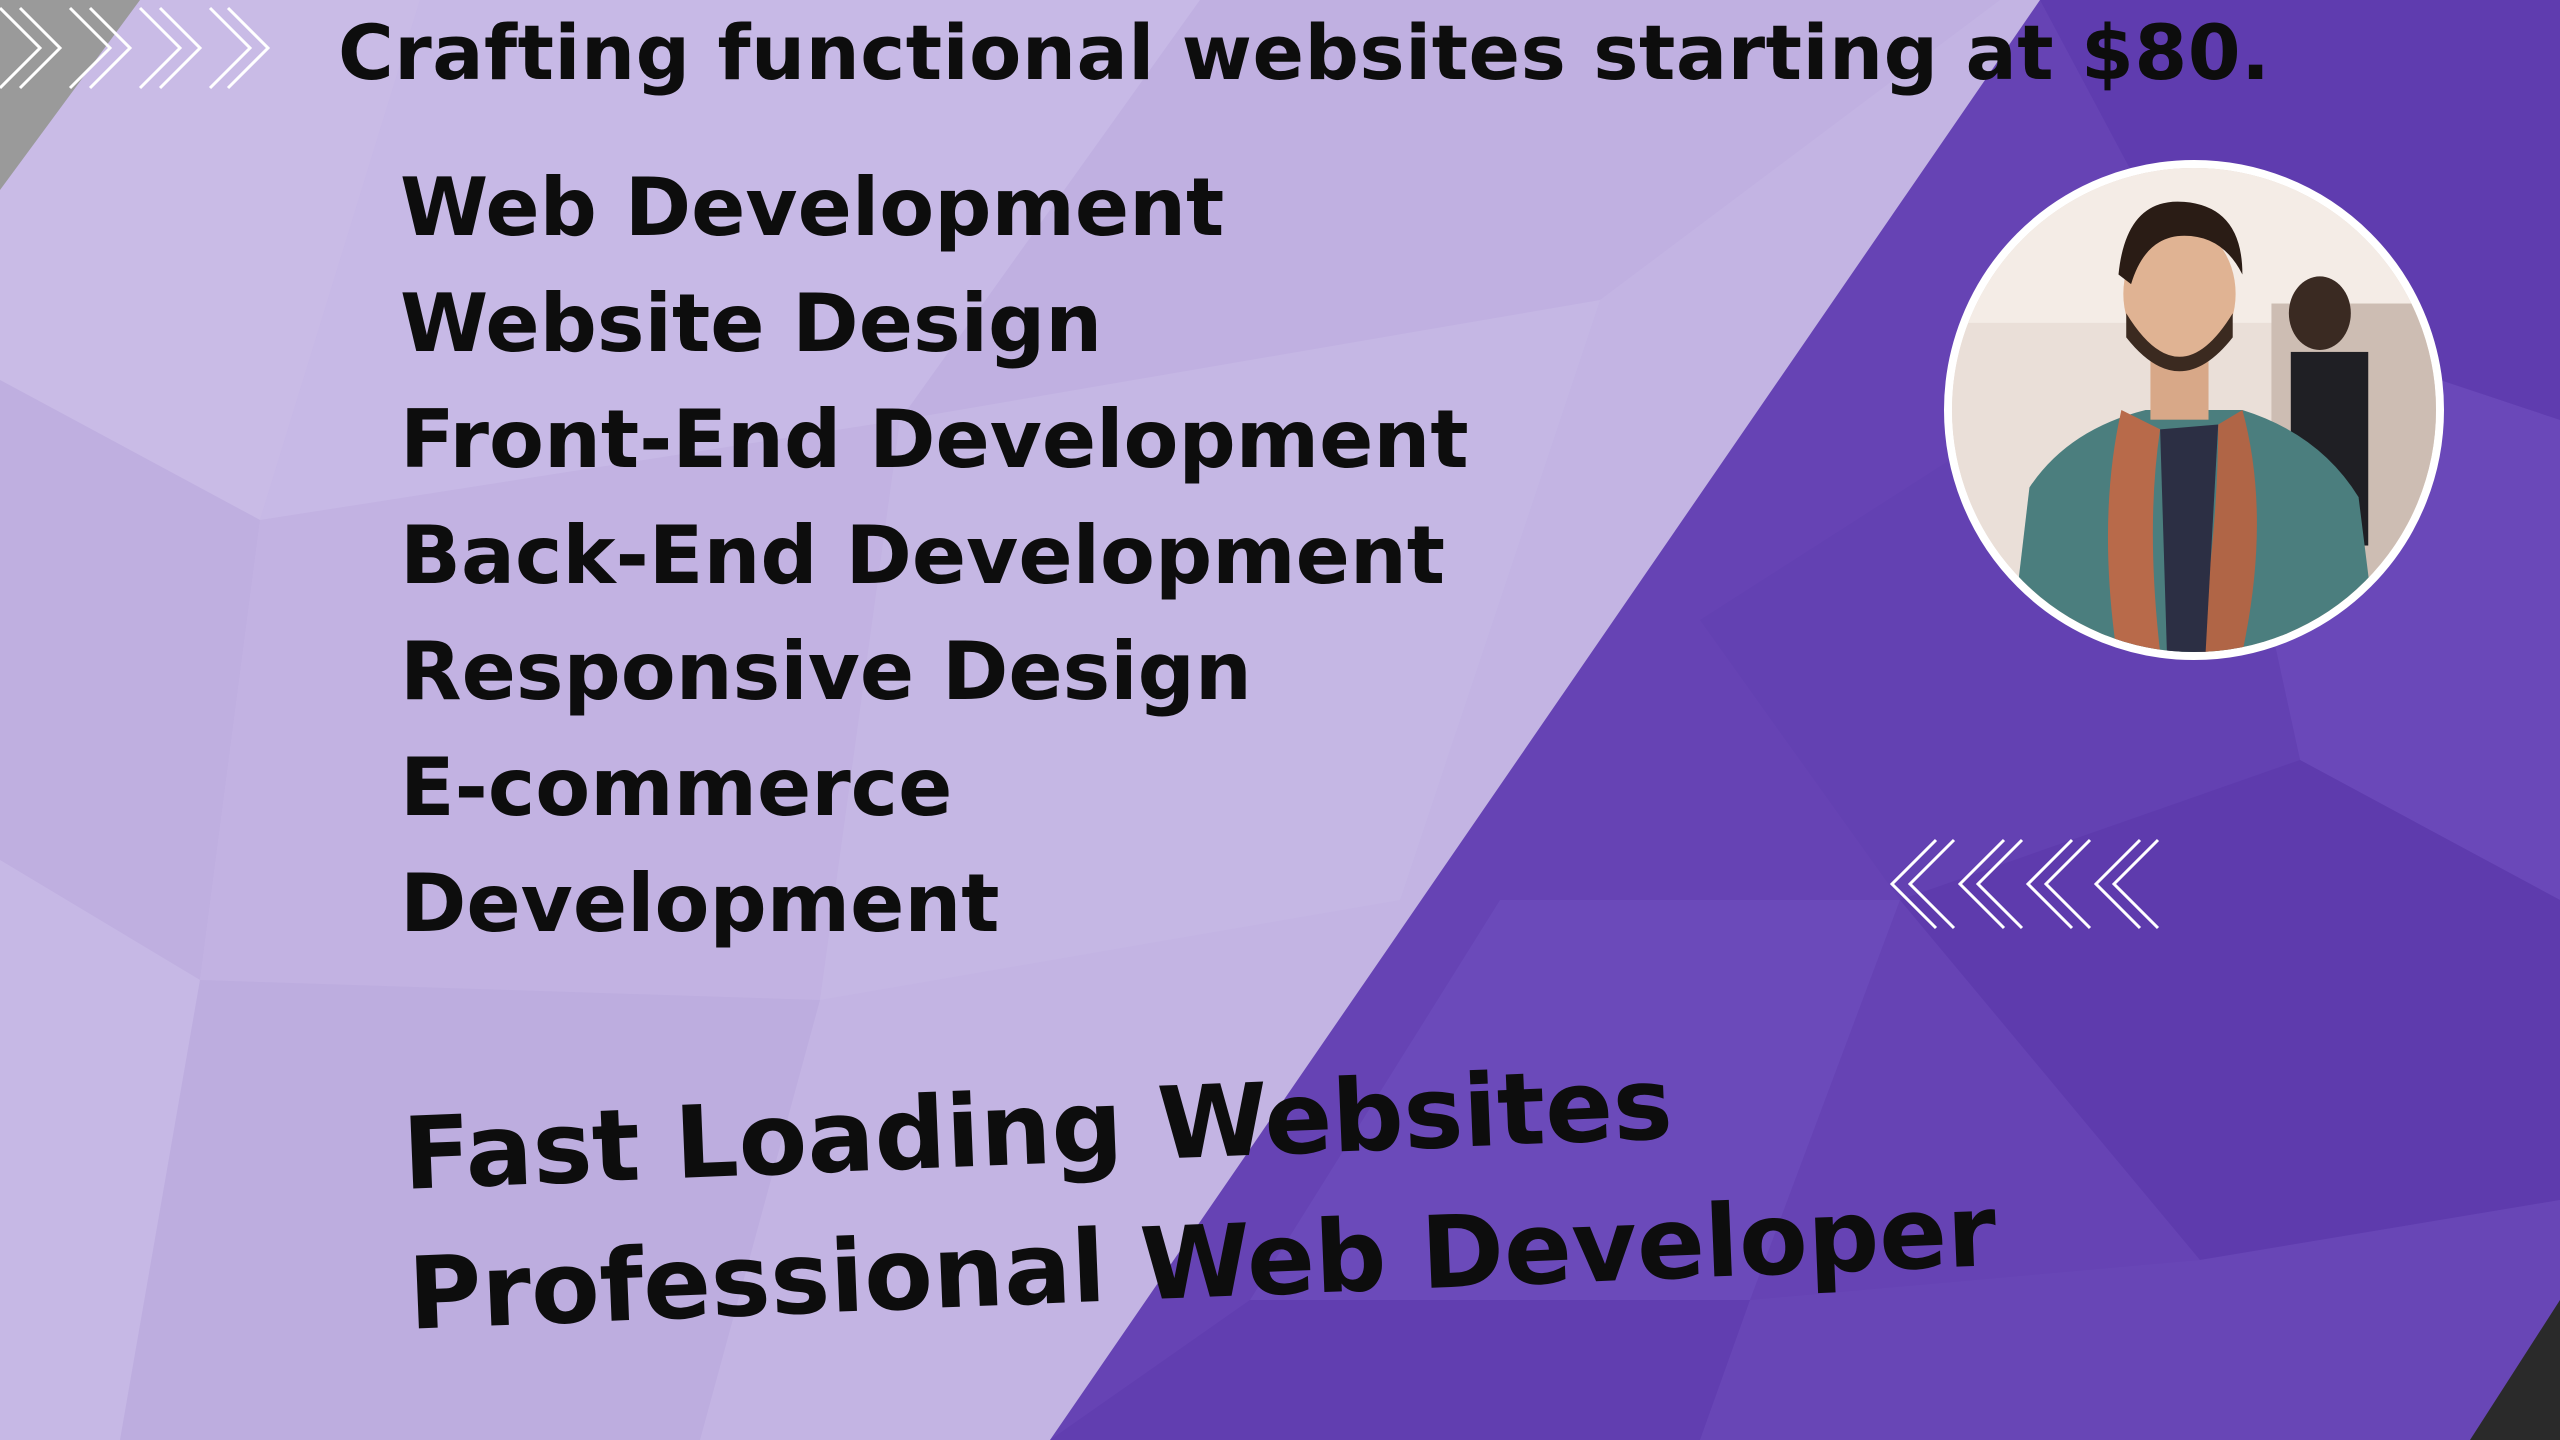 The height and width of the screenshot is (1440, 2560). I want to click on service-item: Development, so click(700, 903).